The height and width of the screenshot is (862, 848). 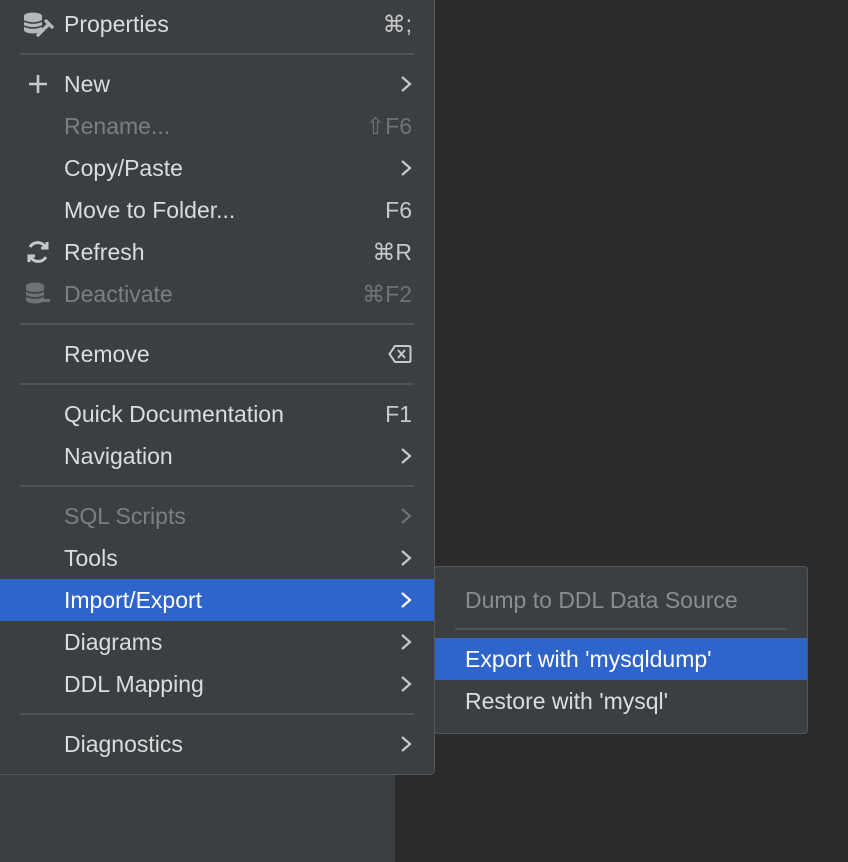 I want to click on shortcut: ⇧F6, so click(x=388, y=125).